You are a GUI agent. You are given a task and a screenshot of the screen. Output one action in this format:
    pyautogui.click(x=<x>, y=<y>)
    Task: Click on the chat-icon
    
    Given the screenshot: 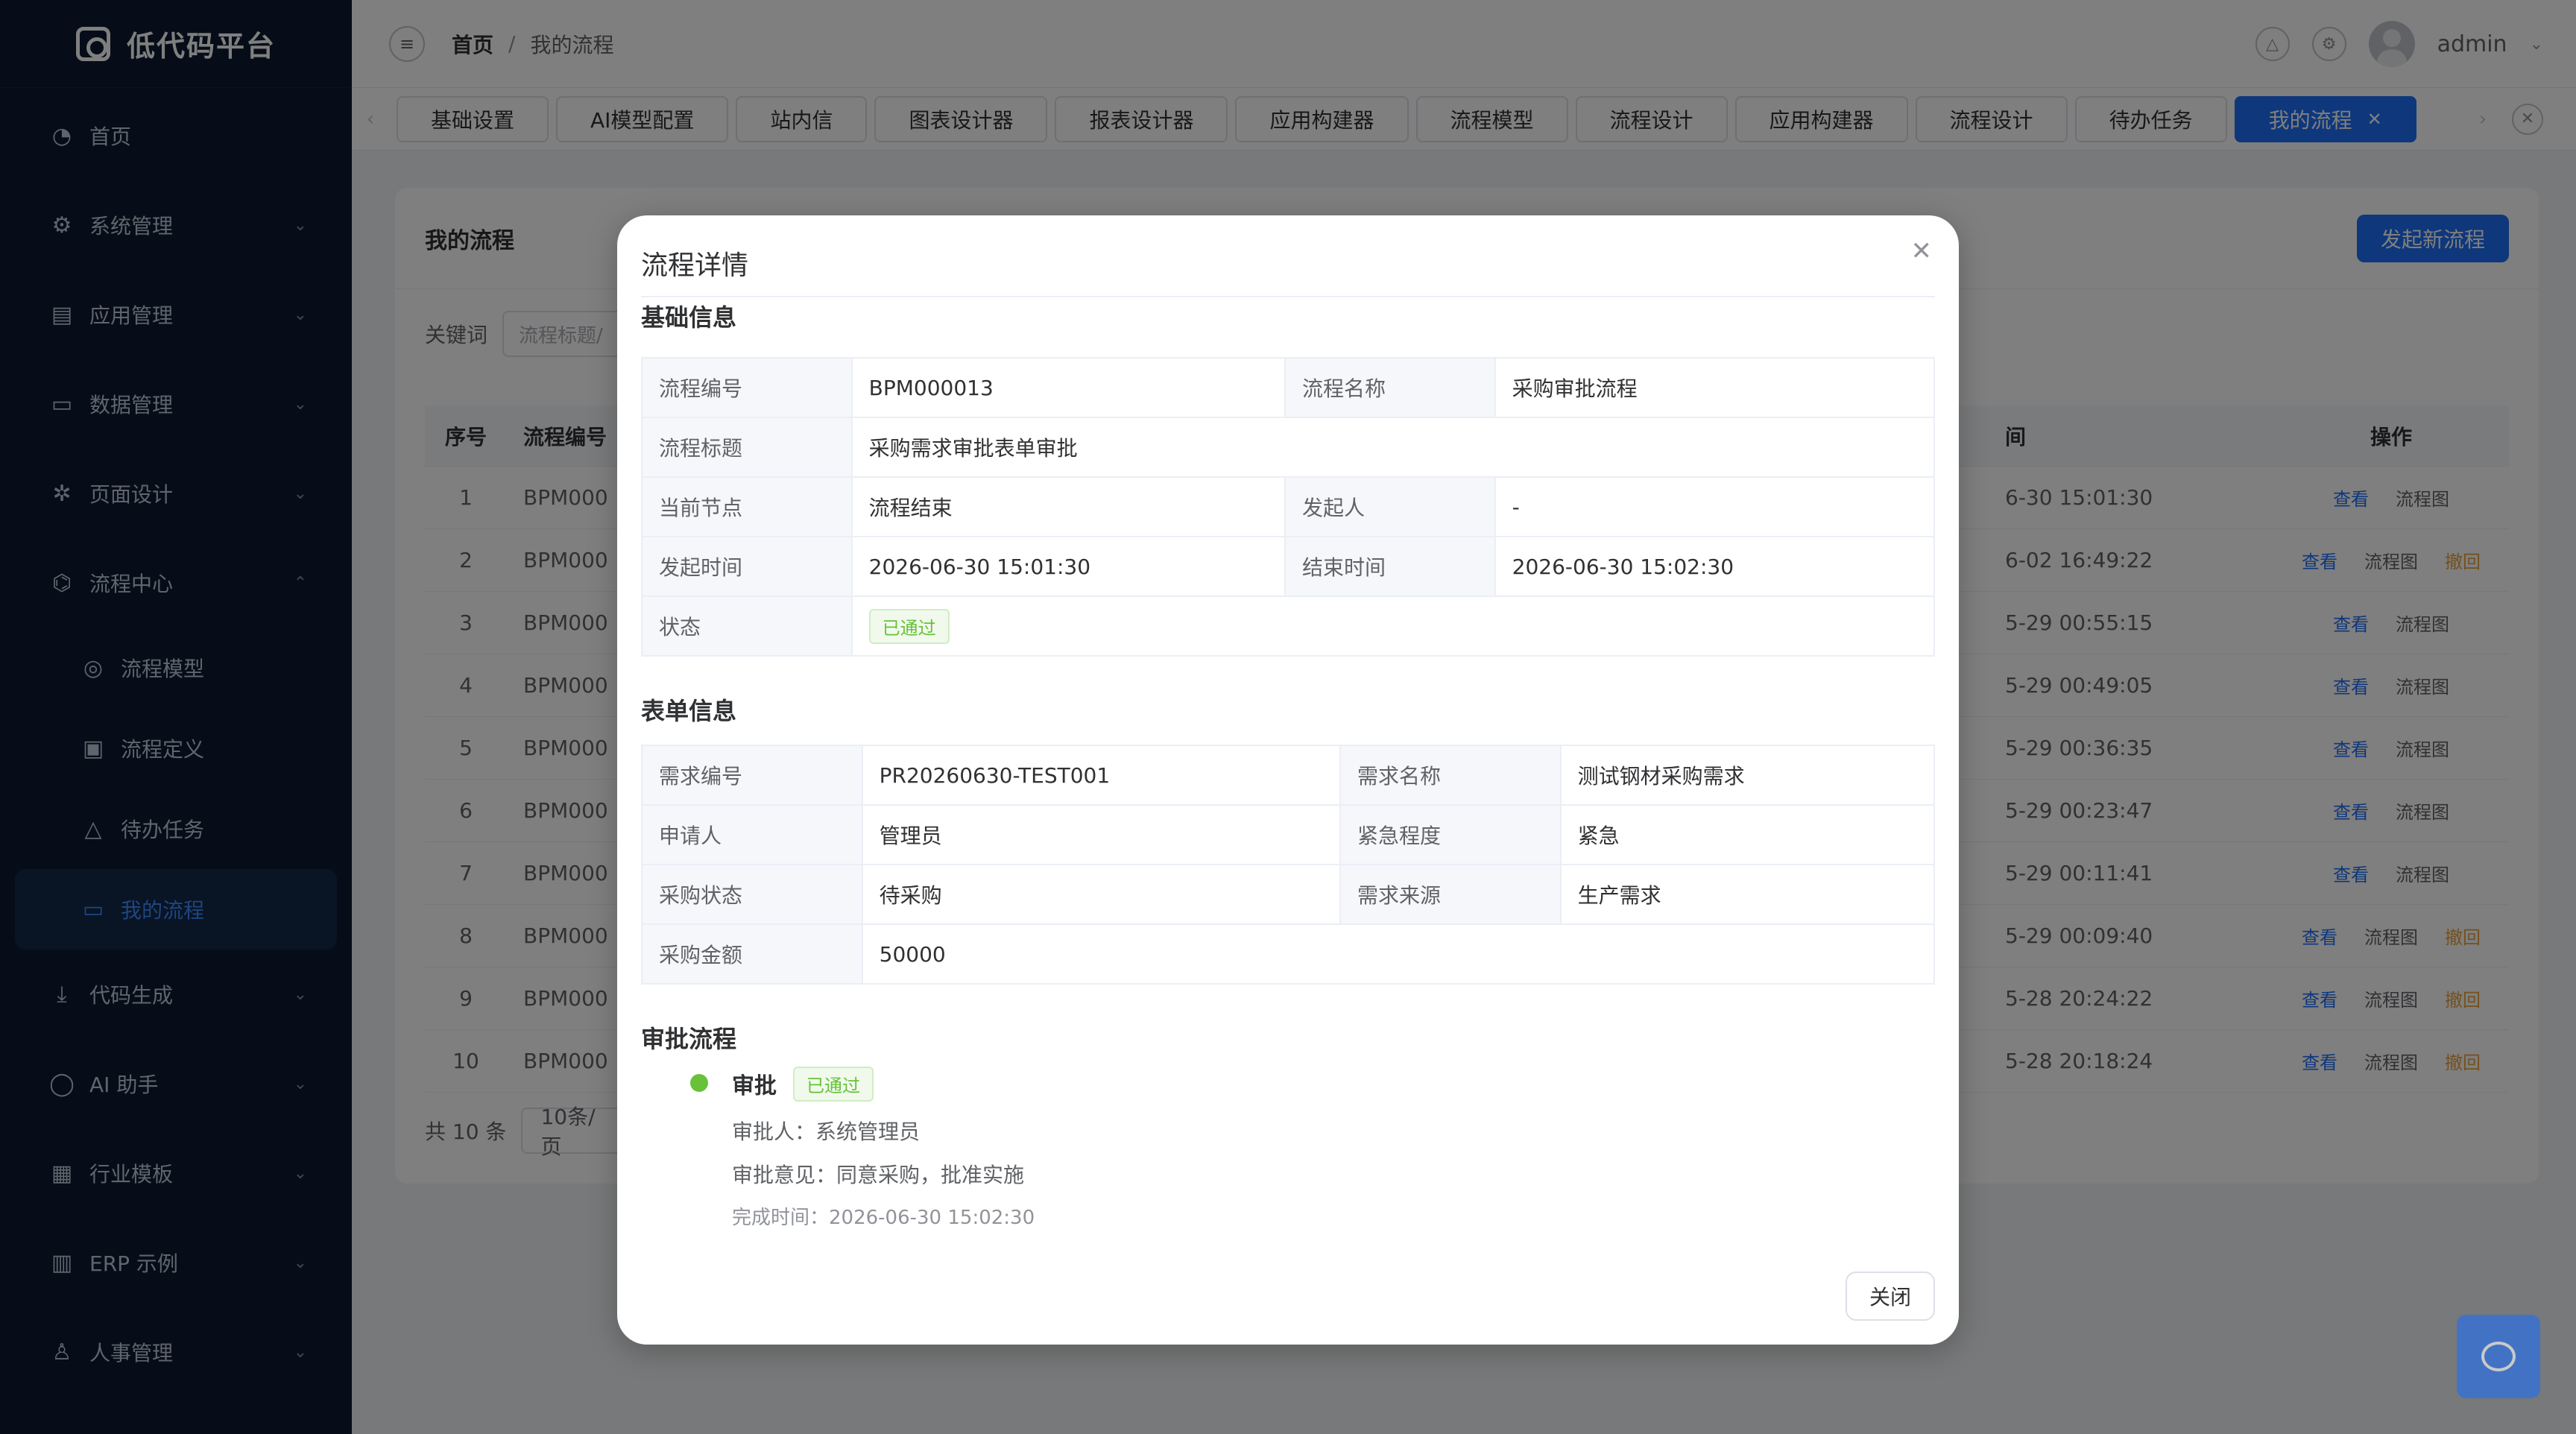 What is the action you would take?
    pyautogui.click(x=2498, y=1356)
    